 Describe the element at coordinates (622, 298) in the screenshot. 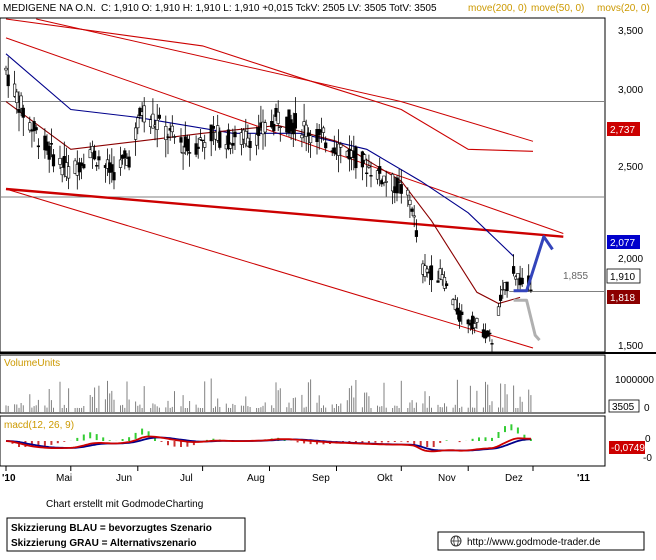

I see `tag-ma20: 1,818` at that location.